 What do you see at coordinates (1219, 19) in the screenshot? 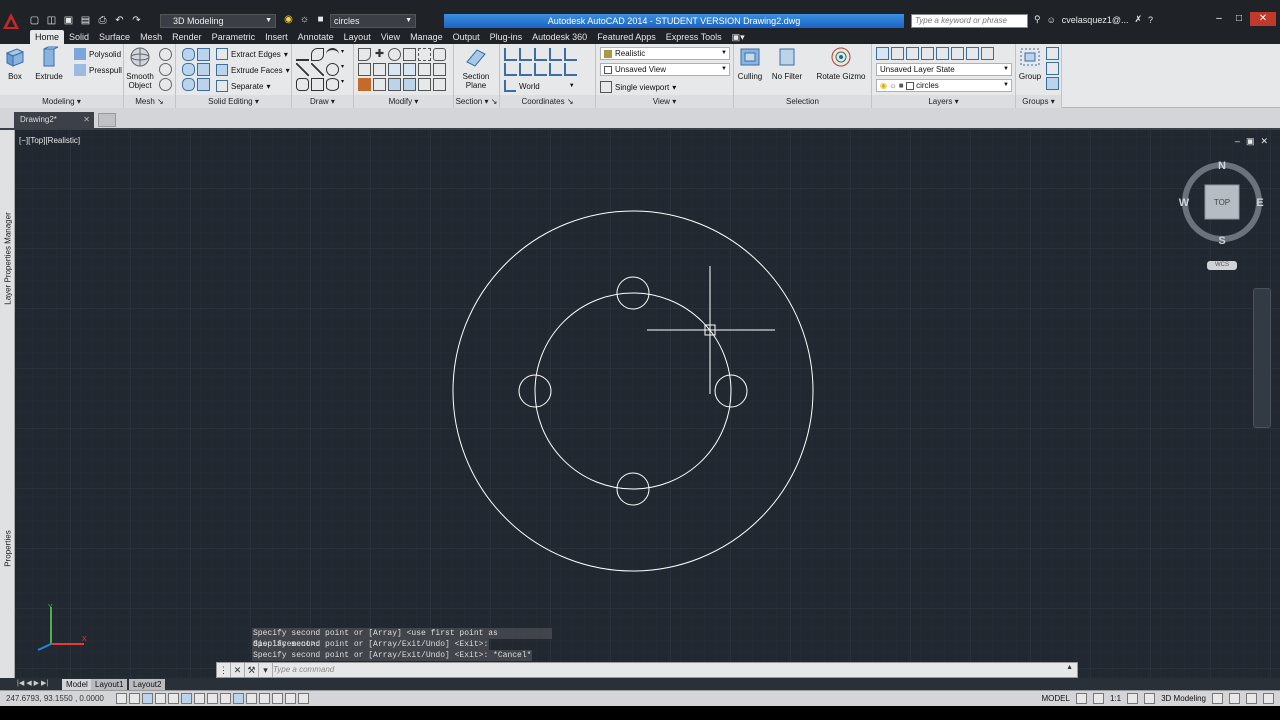
I see `minimize-icon: –` at bounding box center [1219, 19].